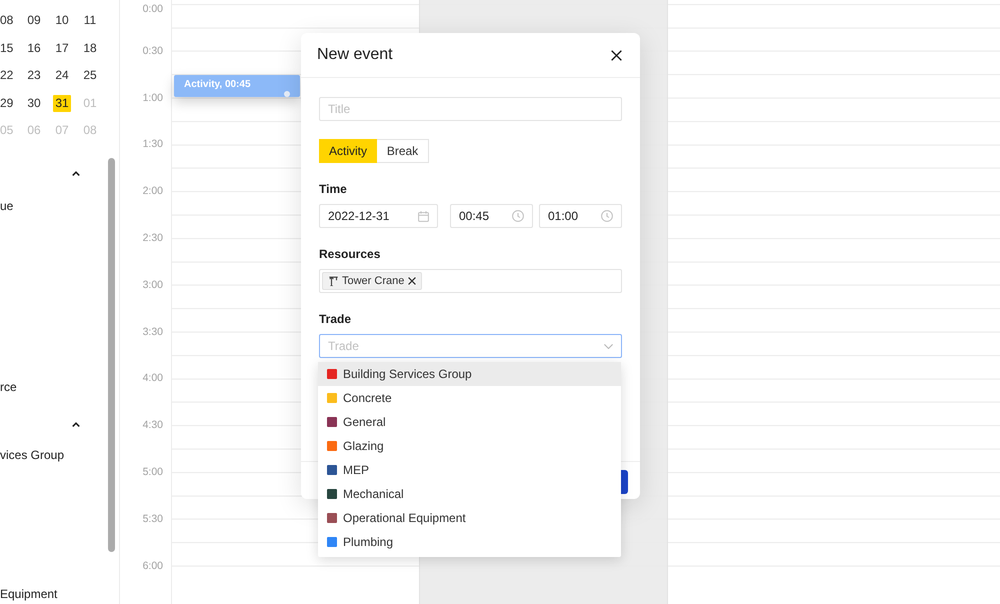 The width and height of the screenshot is (1000, 604). Describe the element at coordinates (8, 387) in the screenshot. I see `sidebar-item: rce` at that location.